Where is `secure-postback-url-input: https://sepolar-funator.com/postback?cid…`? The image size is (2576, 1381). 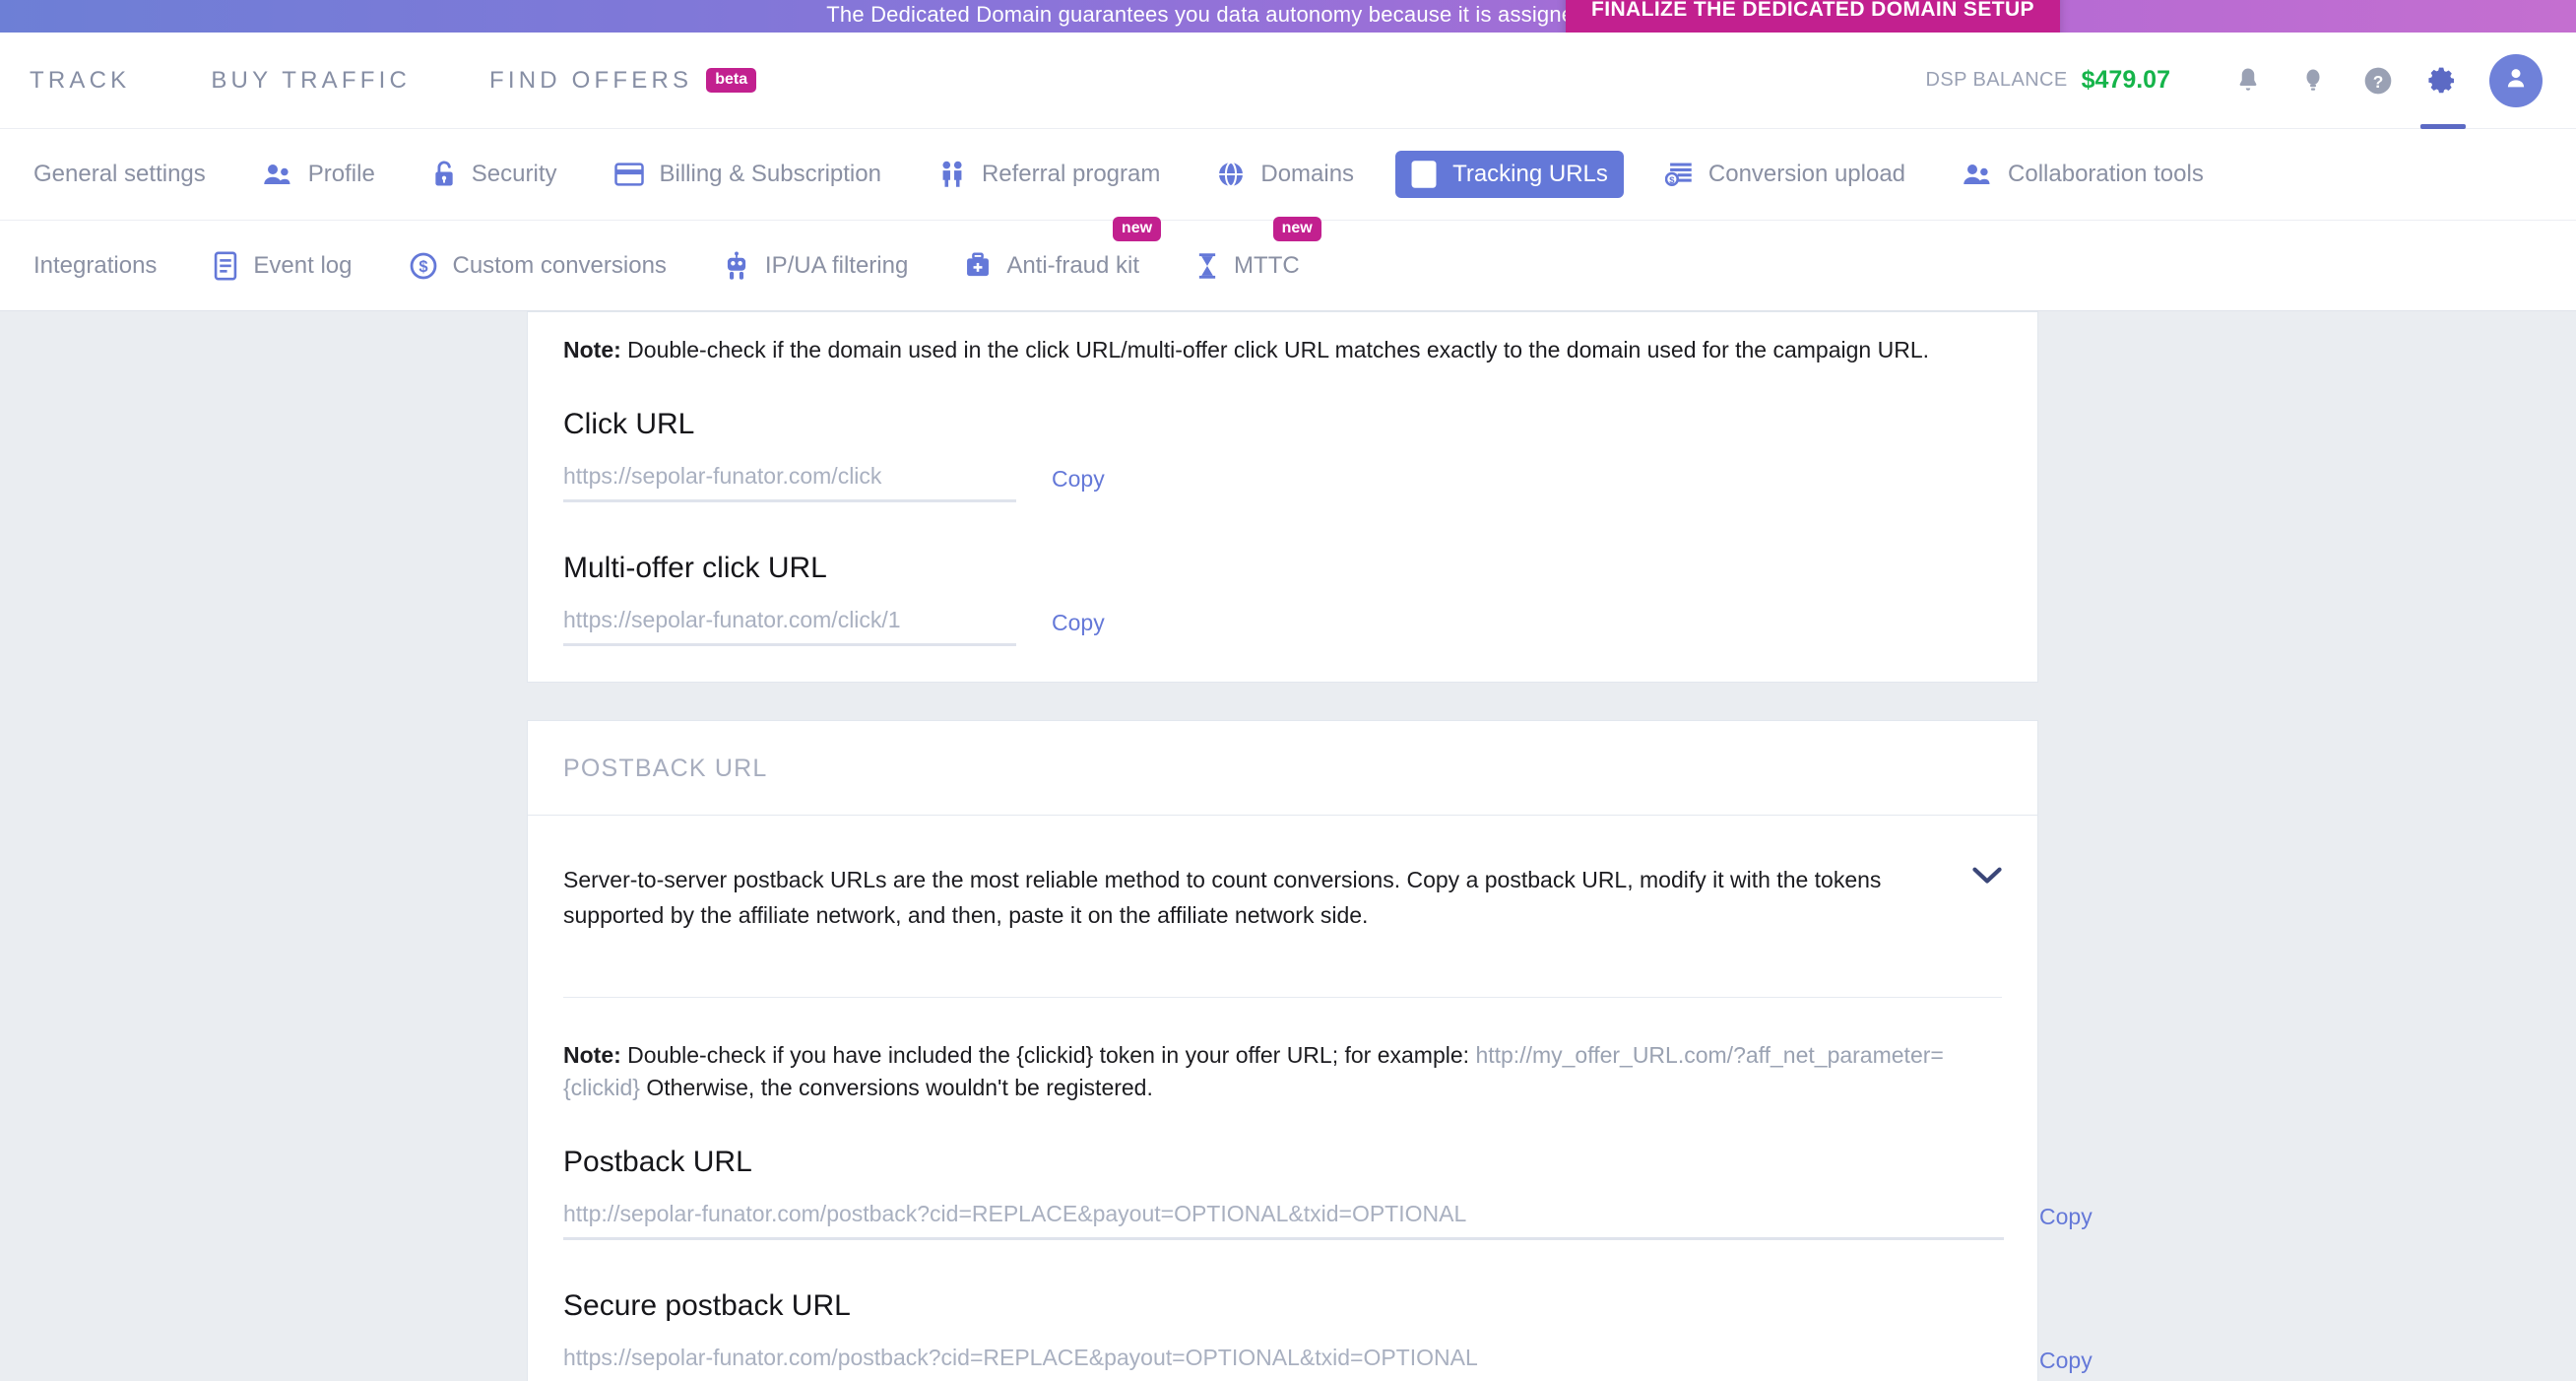
secure-postback-url-input: https://sepolar-funator.com/postback?cid… is located at coordinates (1283, 1363).